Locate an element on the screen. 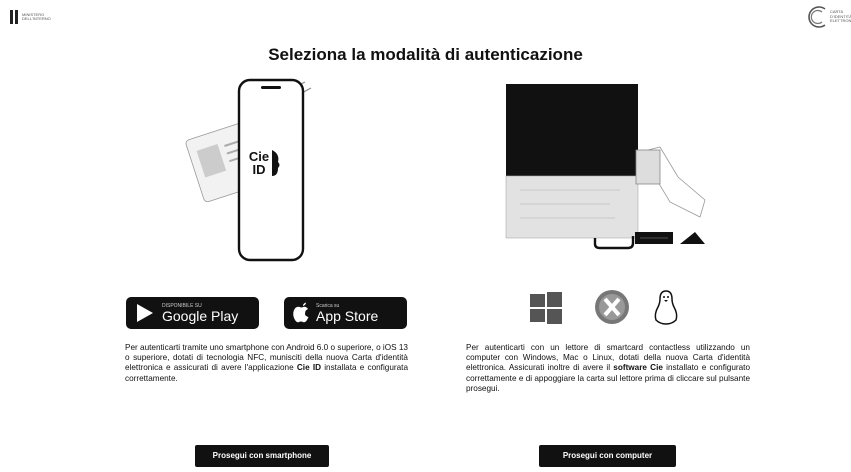  ministero-logo-text: MINISTERO DELL'INTERNO is located at coordinates (36, 16).